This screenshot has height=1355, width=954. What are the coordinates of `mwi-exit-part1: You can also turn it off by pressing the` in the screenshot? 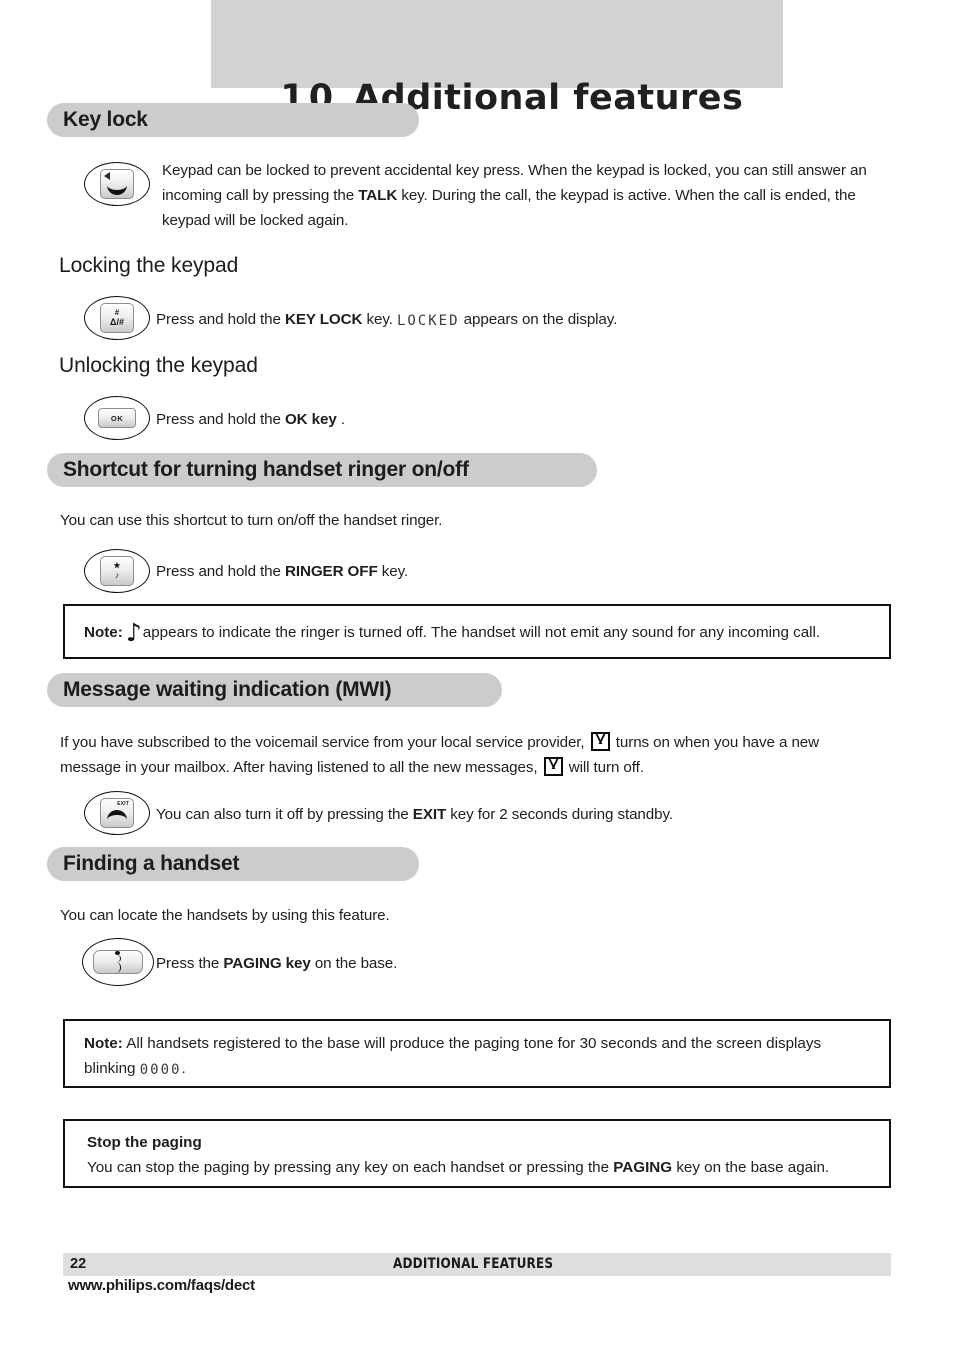 It's located at (284, 814).